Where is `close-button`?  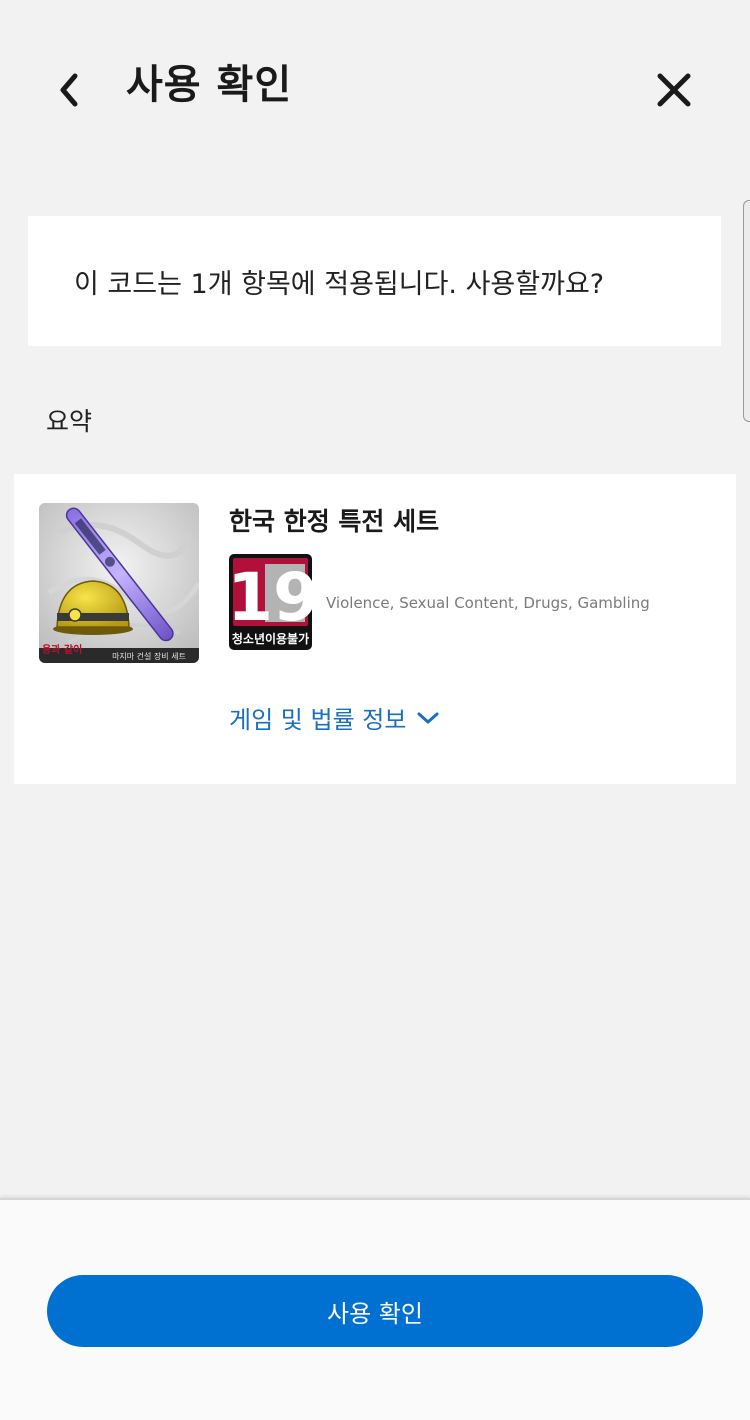
close-button is located at coordinates (674, 90).